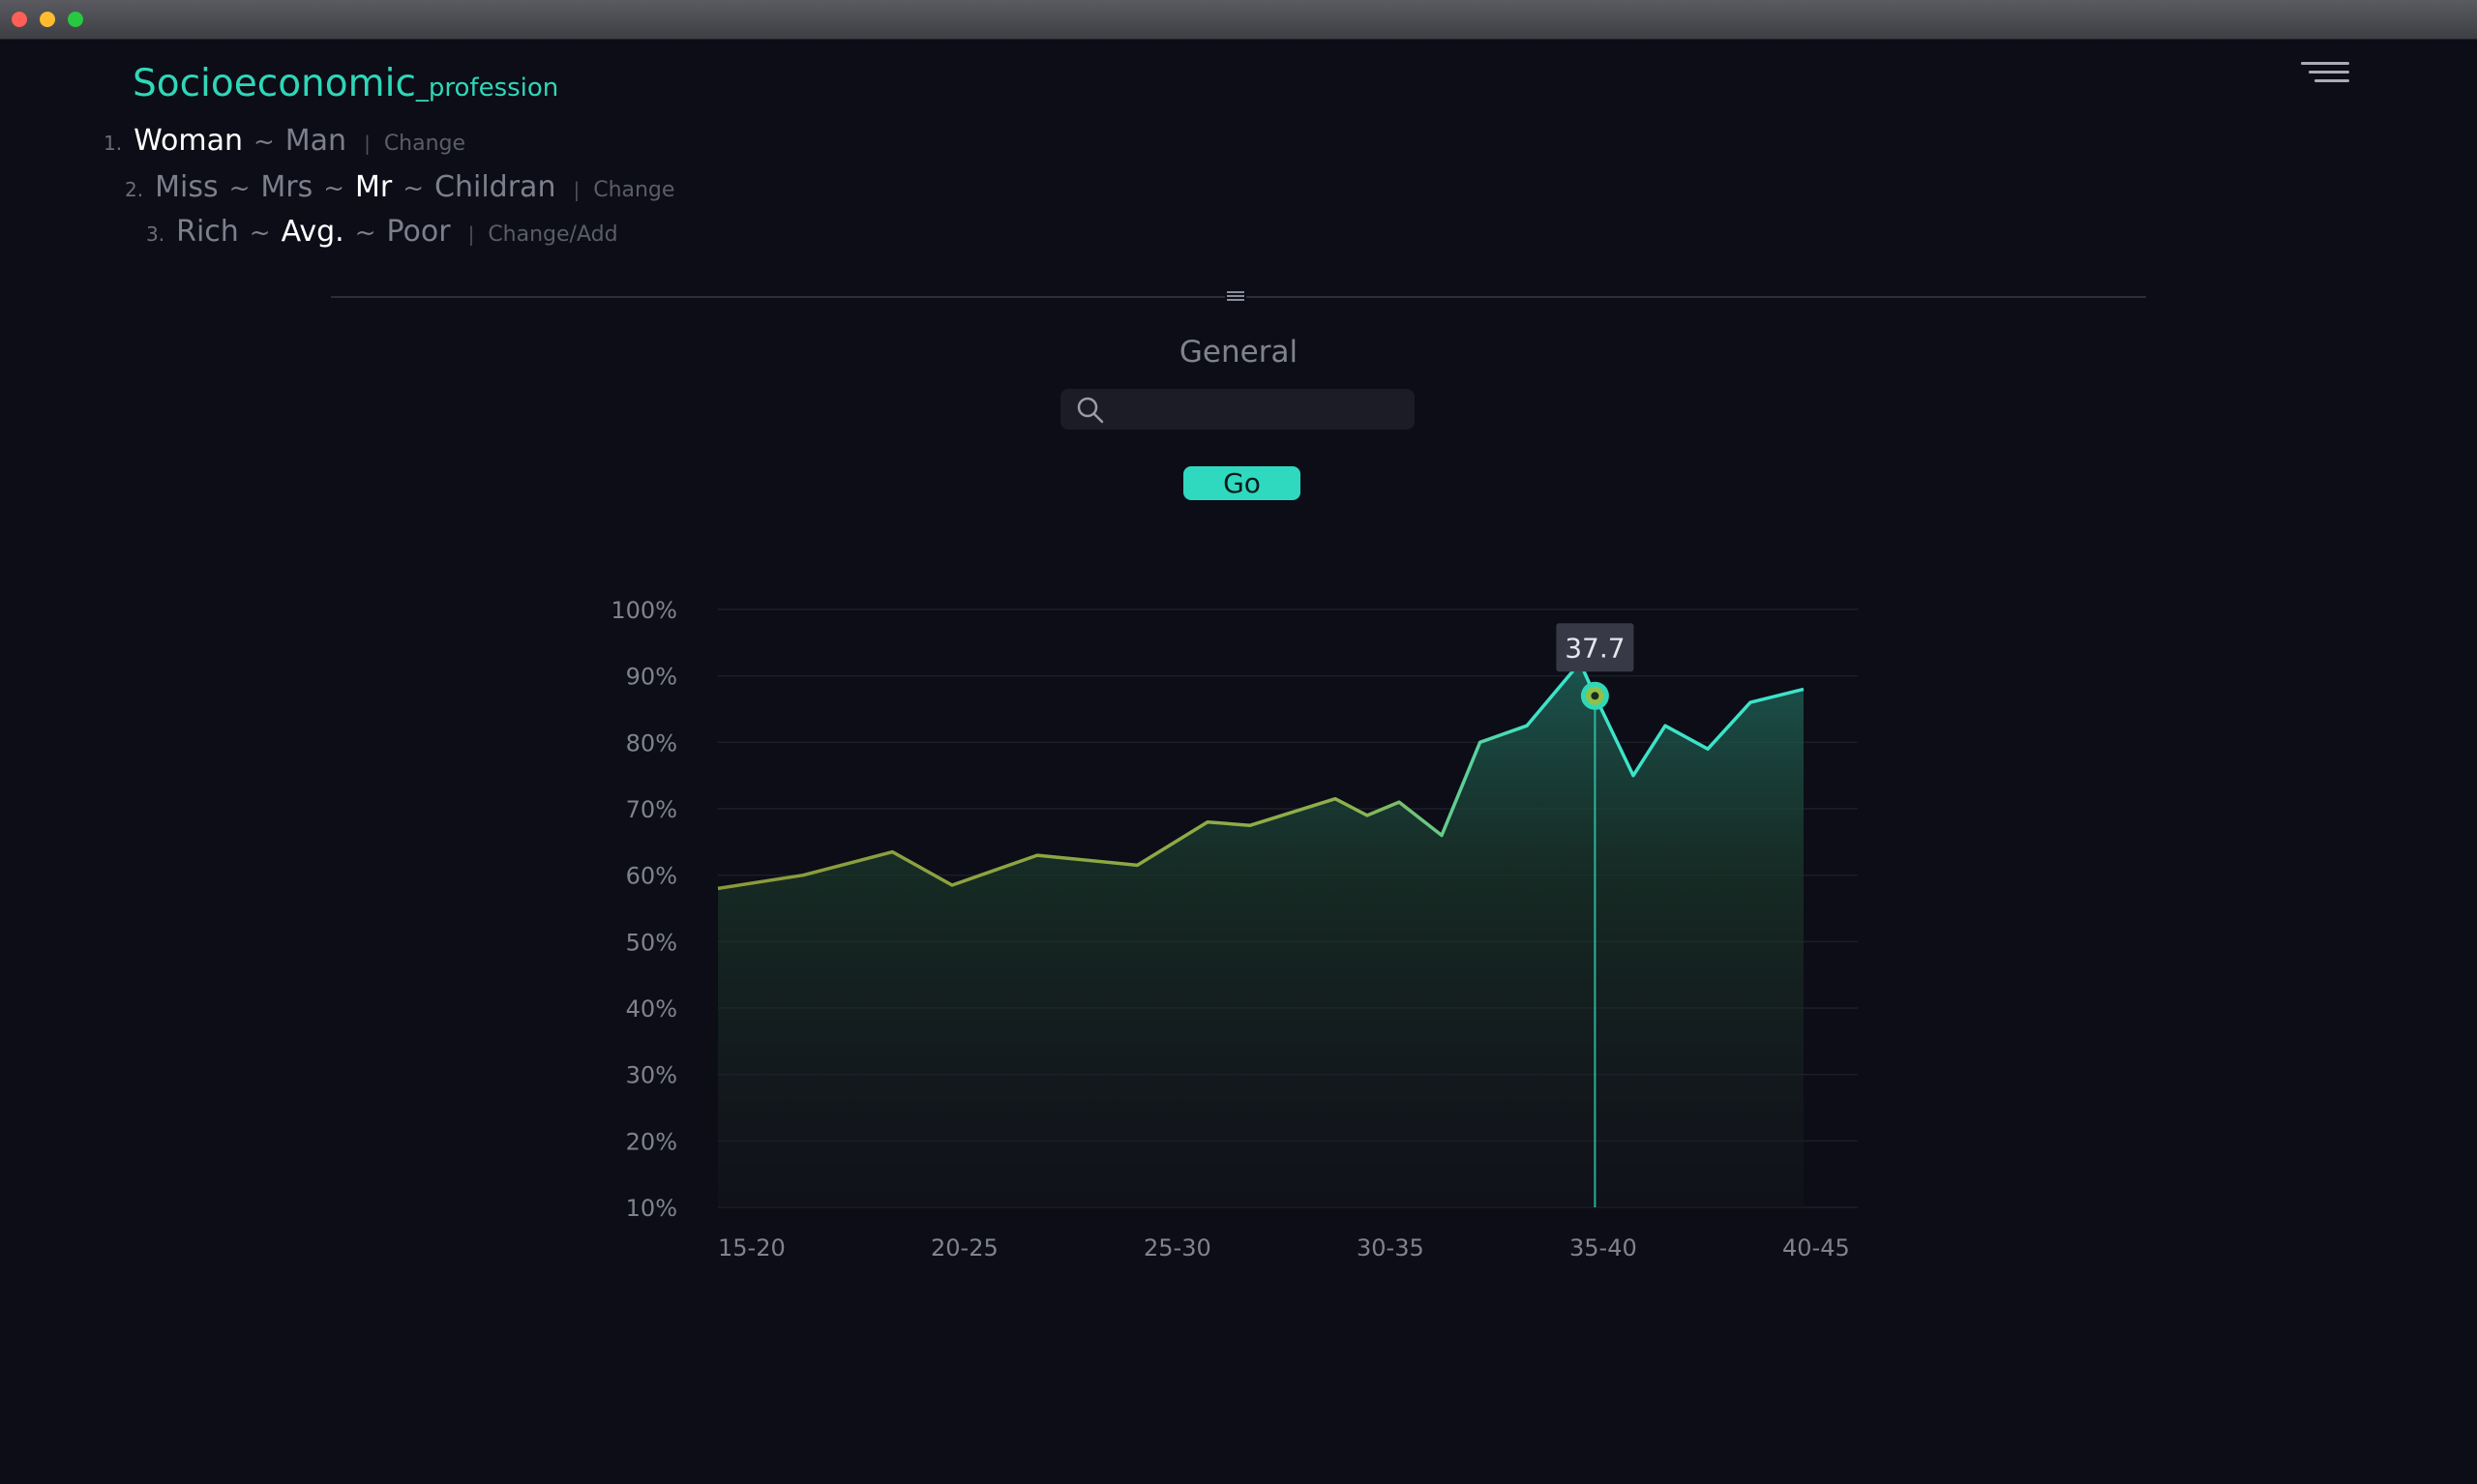 The height and width of the screenshot is (1484, 2477). Describe the element at coordinates (651, 1009) in the screenshot. I see `y-tick-label: 40%` at that location.